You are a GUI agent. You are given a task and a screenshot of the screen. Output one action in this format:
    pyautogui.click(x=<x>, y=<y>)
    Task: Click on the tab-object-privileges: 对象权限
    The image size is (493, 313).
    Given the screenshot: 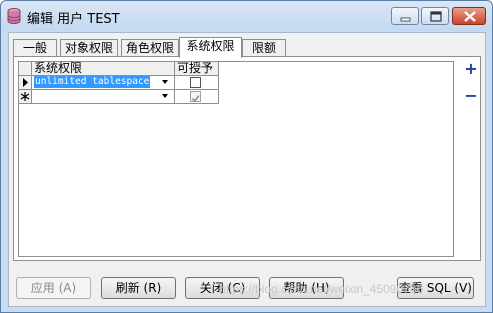 What is the action you would take?
    pyautogui.click(x=89, y=48)
    